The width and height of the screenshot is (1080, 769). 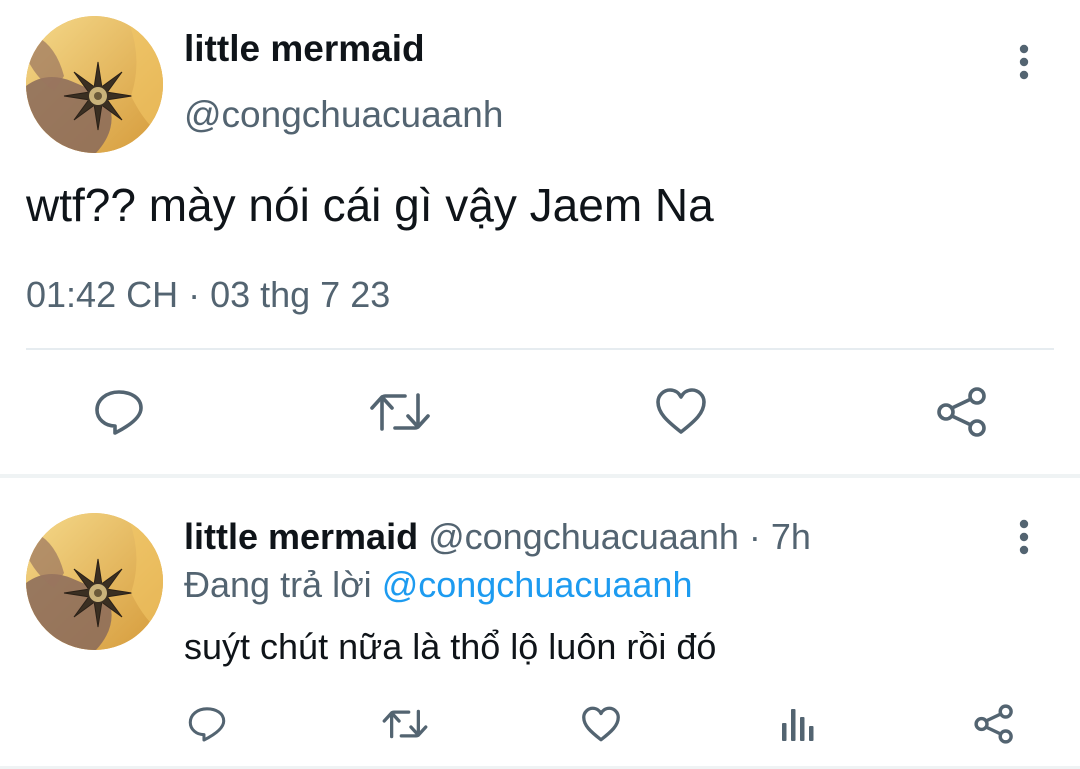 What do you see at coordinates (791, 536) in the screenshot?
I see `time-ago: 7h` at bounding box center [791, 536].